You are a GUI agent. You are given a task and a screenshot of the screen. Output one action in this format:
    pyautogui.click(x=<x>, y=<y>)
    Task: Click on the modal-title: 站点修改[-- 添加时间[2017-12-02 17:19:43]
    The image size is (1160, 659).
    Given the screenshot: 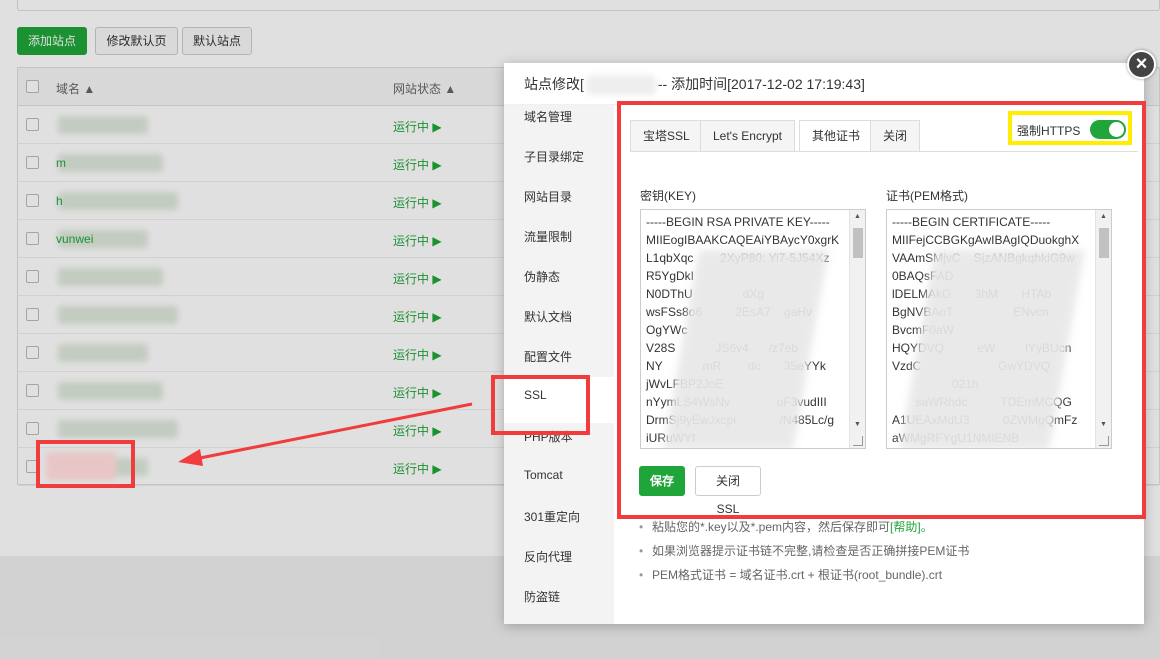 What is the action you would take?
    pyautogui.click(x=824, y=84)
    